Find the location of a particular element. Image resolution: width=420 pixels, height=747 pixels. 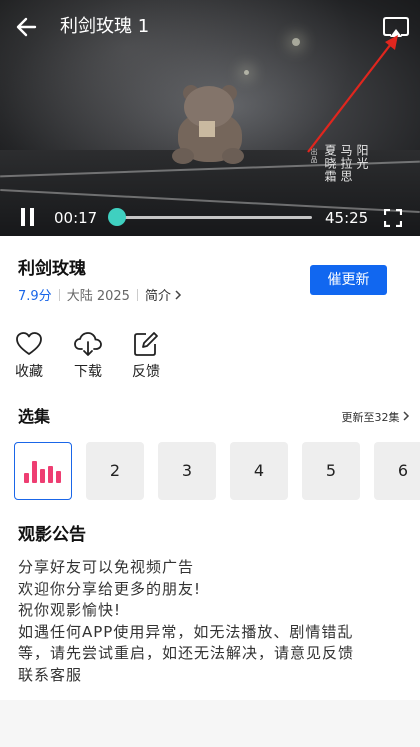

notice-line: 等，请先尝试重启，如还无法解决，请意见反馈 is located at coordinates (186, 653).